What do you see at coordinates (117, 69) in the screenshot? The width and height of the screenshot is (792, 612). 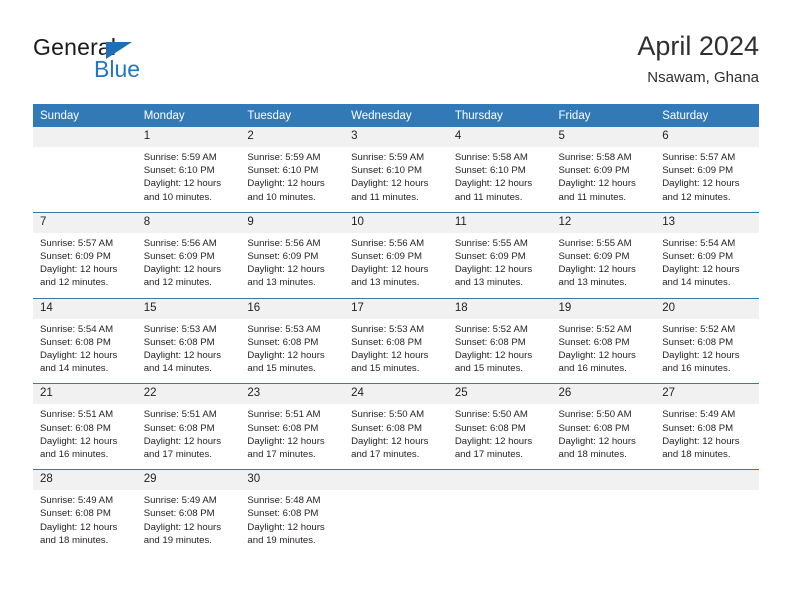 I see `logo-text-blue: Blue` at bounding box center [117, 69].